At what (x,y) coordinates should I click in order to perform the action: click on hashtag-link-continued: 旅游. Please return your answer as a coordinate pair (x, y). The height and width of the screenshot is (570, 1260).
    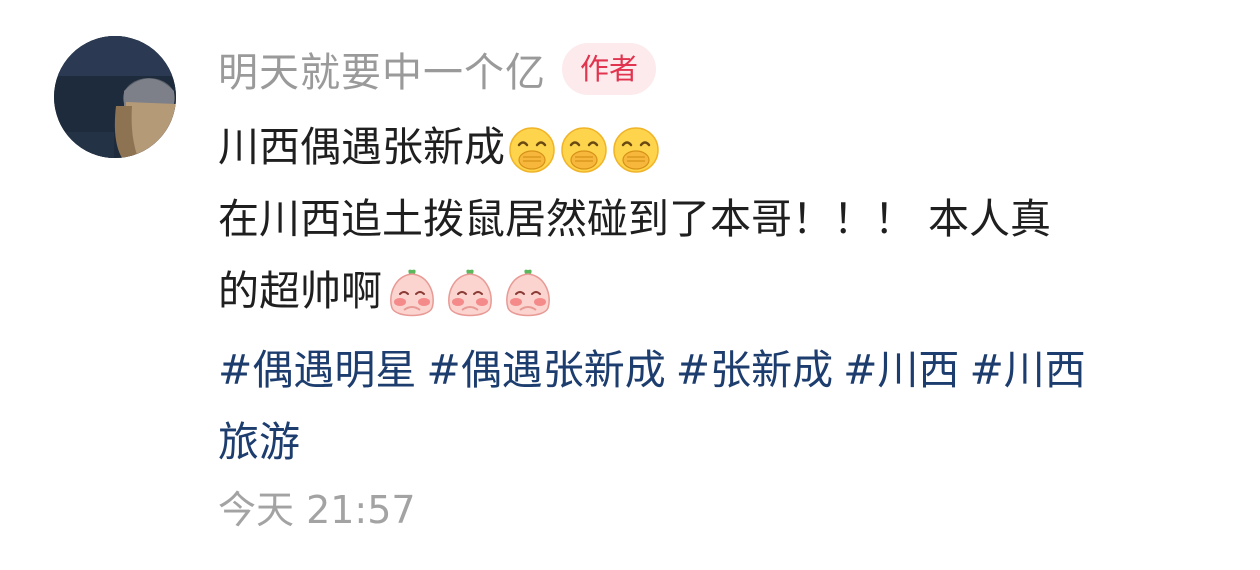
    Looking at the image, I should click on (259, 442).